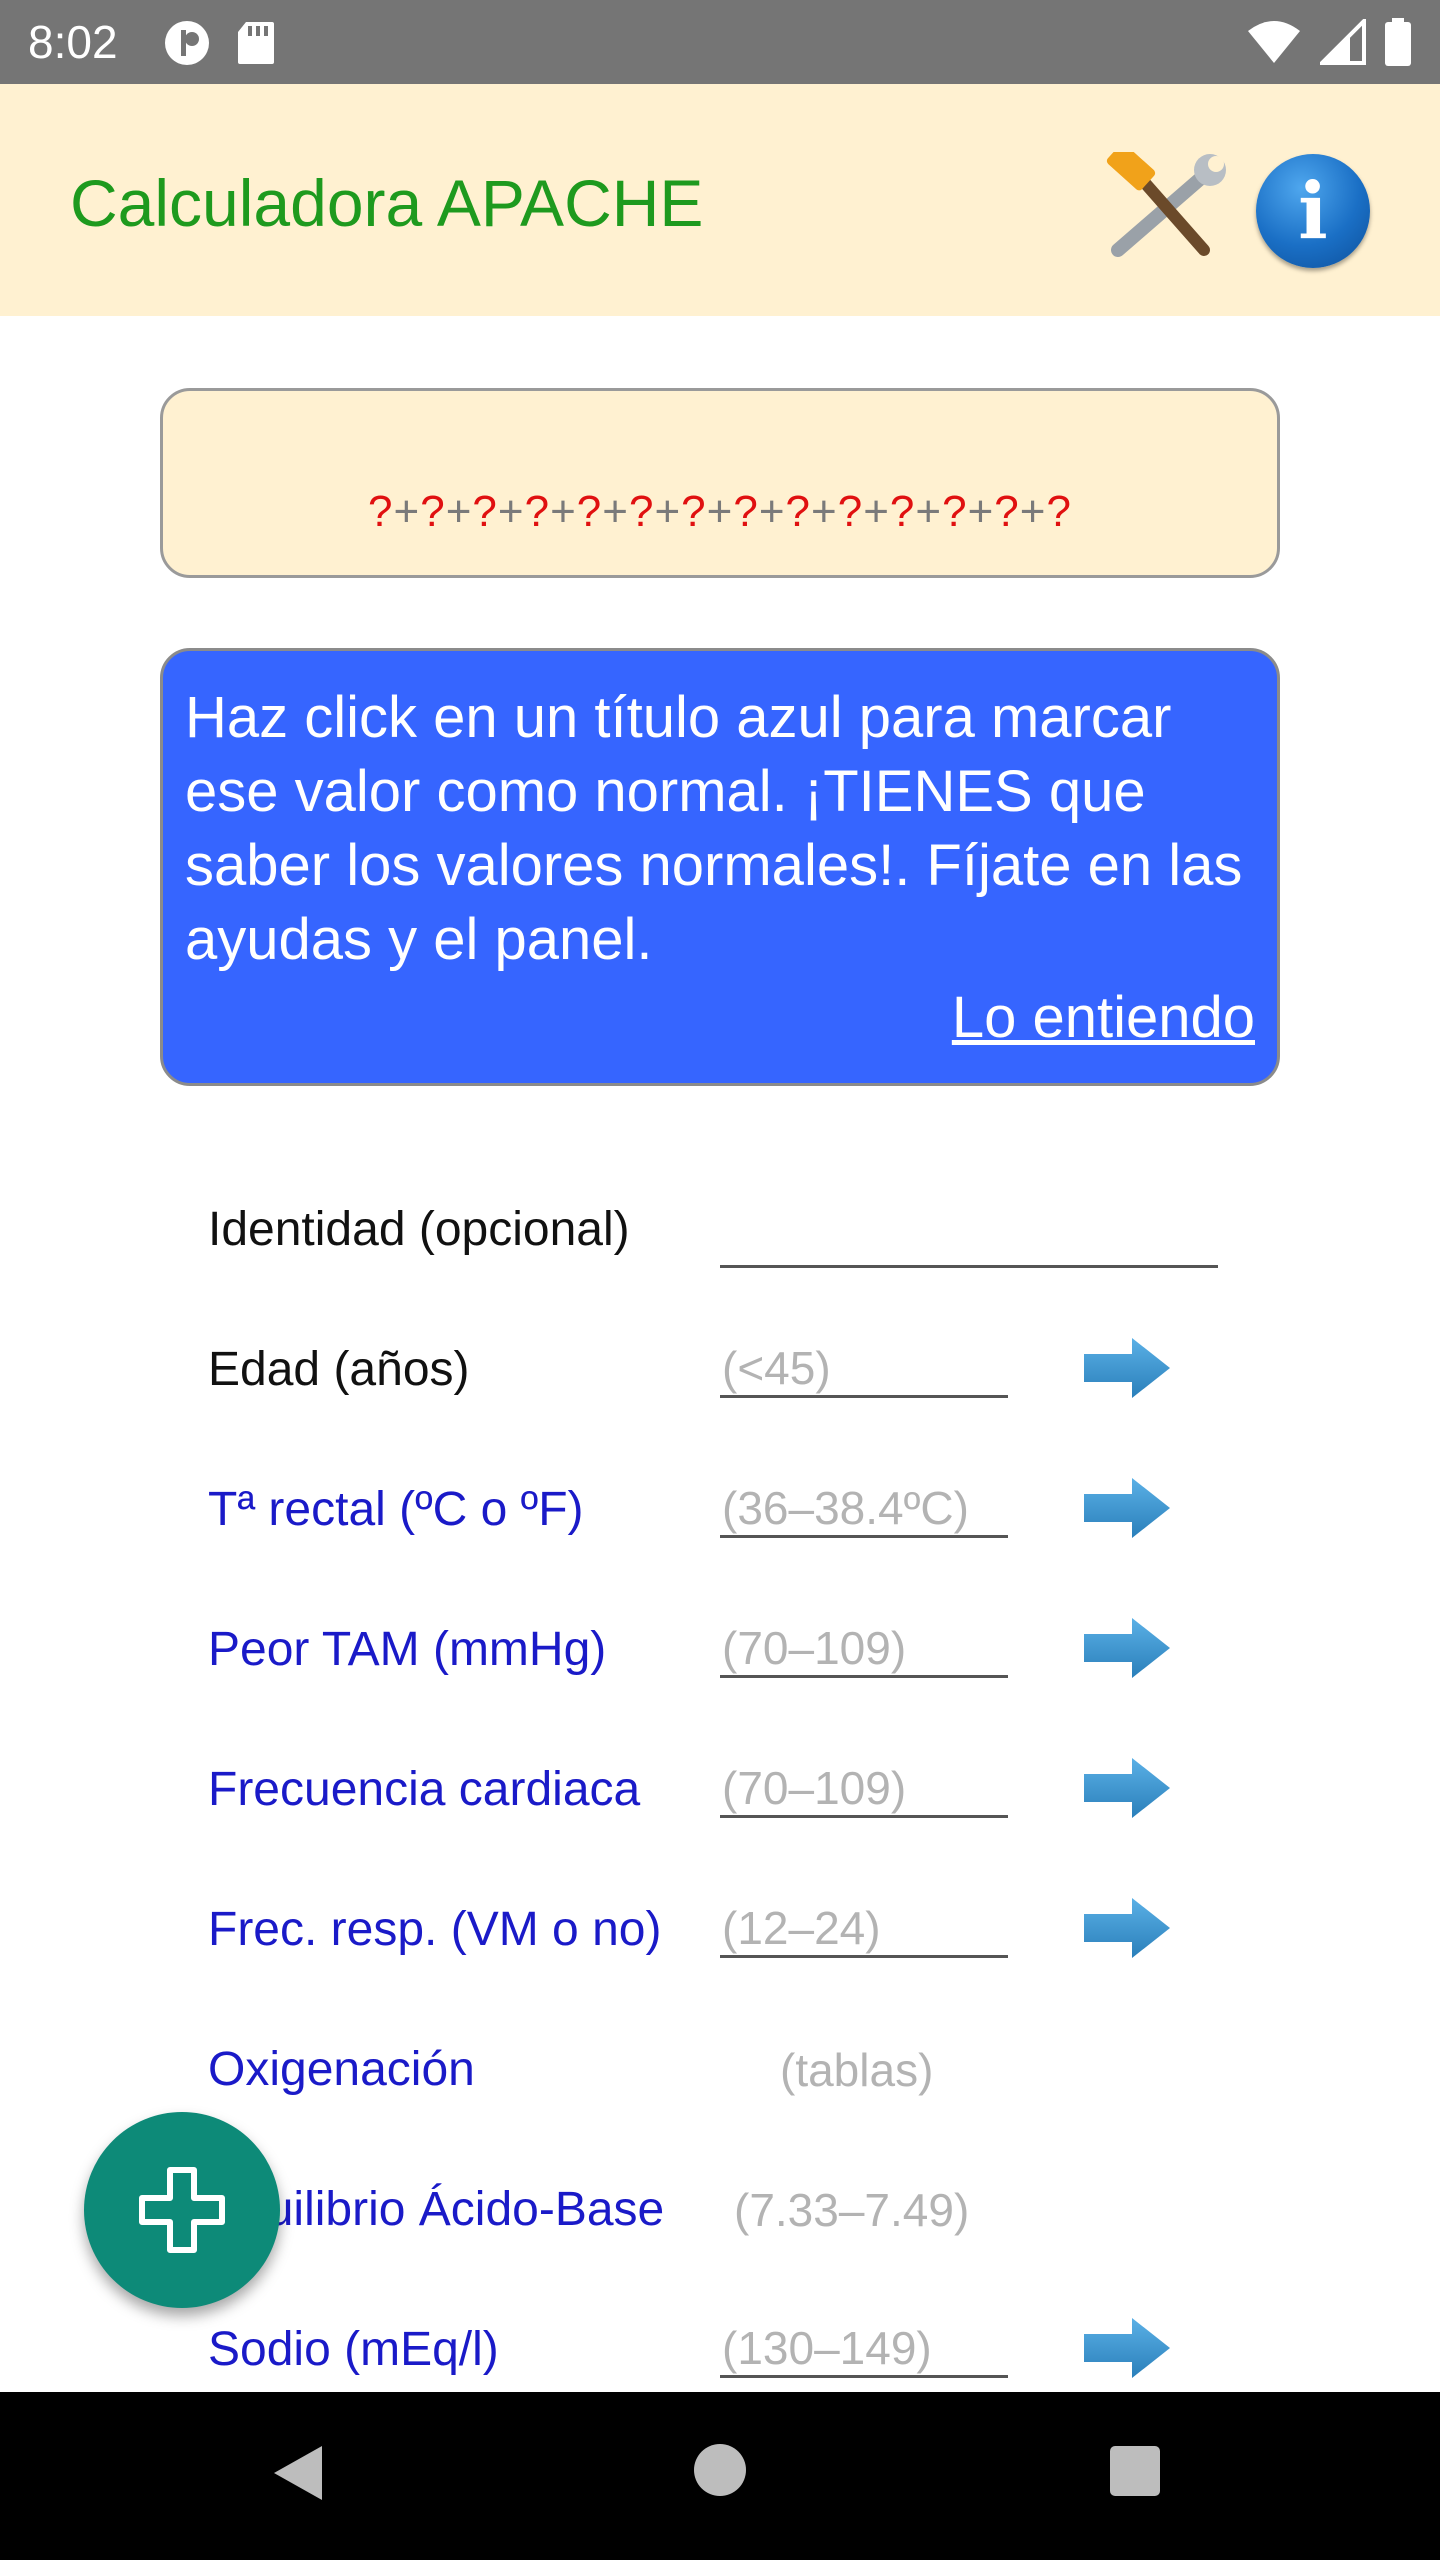  What do you see at coordinates (856, 2070) in the screenshot?
I see `oxygenation-hint: (tablas)` at bounding box center [856, 2070].